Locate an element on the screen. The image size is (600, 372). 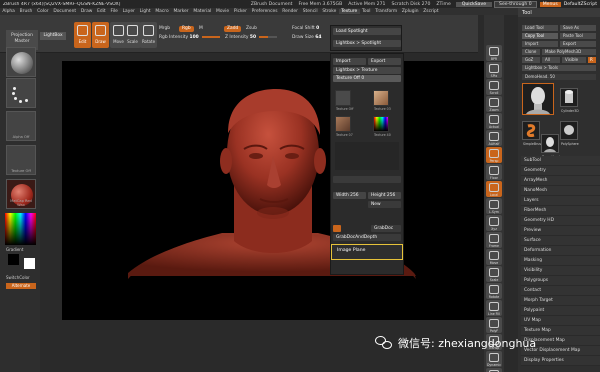
menu-stroke: Stroke is located at coordinates (329, 11).